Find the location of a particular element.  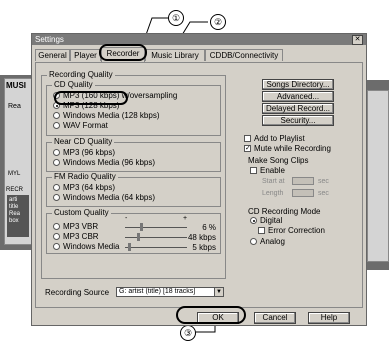

callout-2: ② is located at coordinates (218, 22).